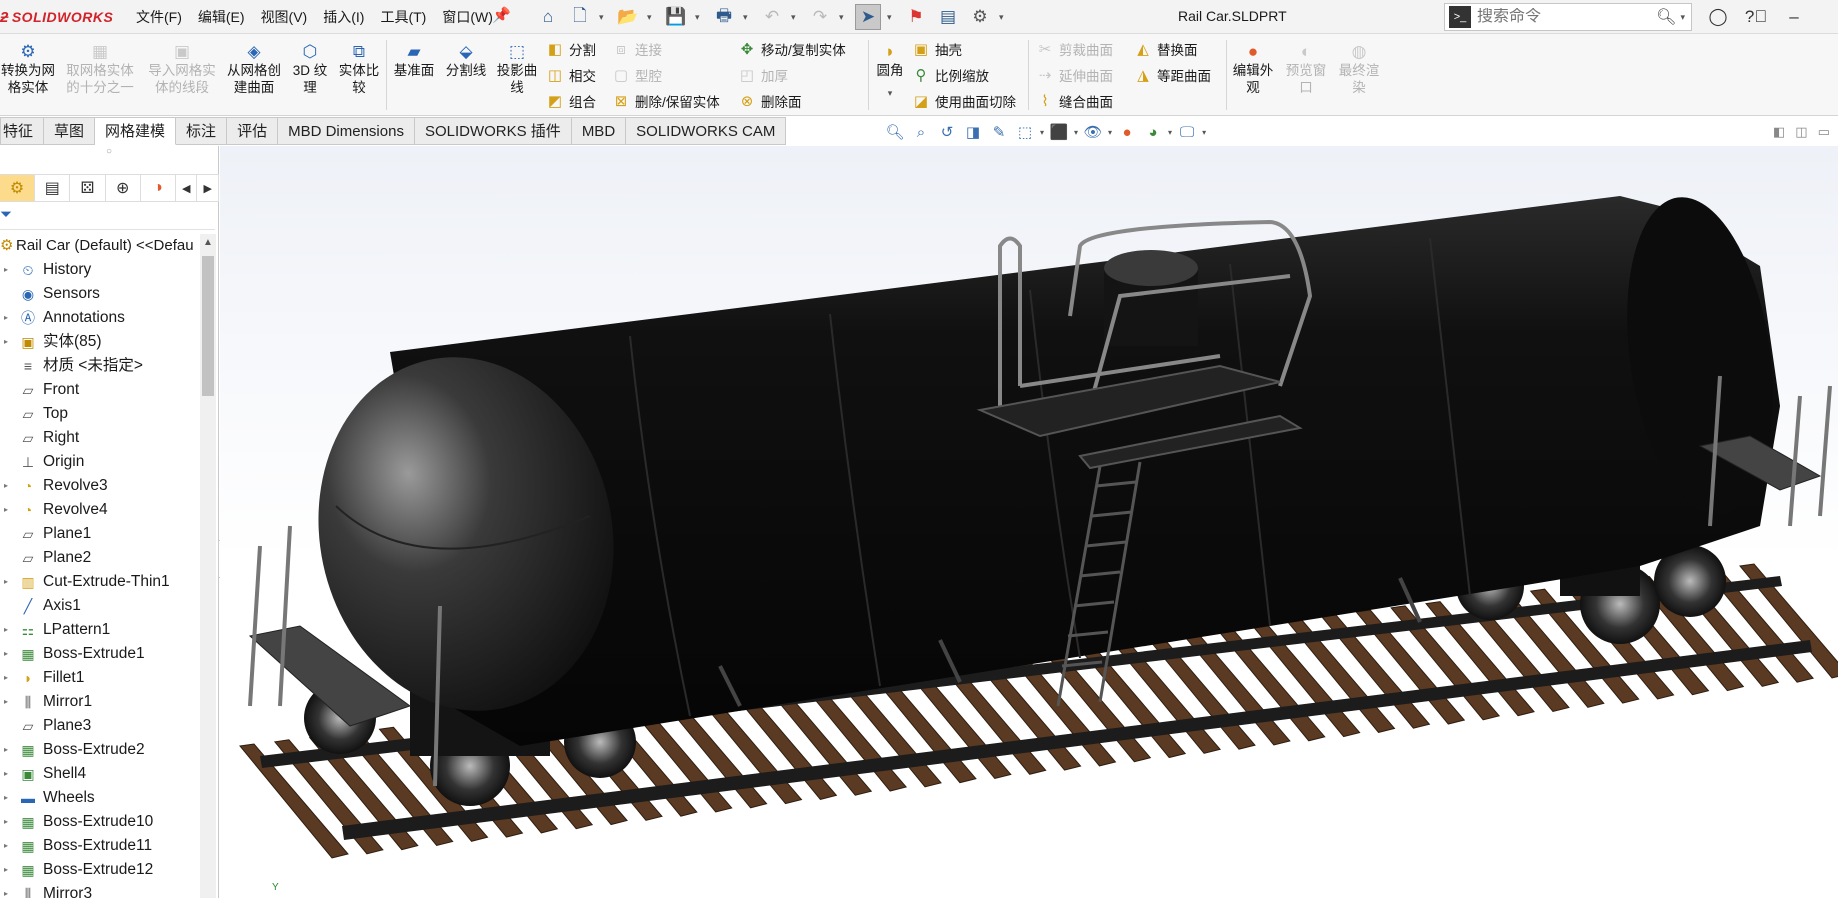  I want to click on menu-insert: 插入(I), so click(343, 17).